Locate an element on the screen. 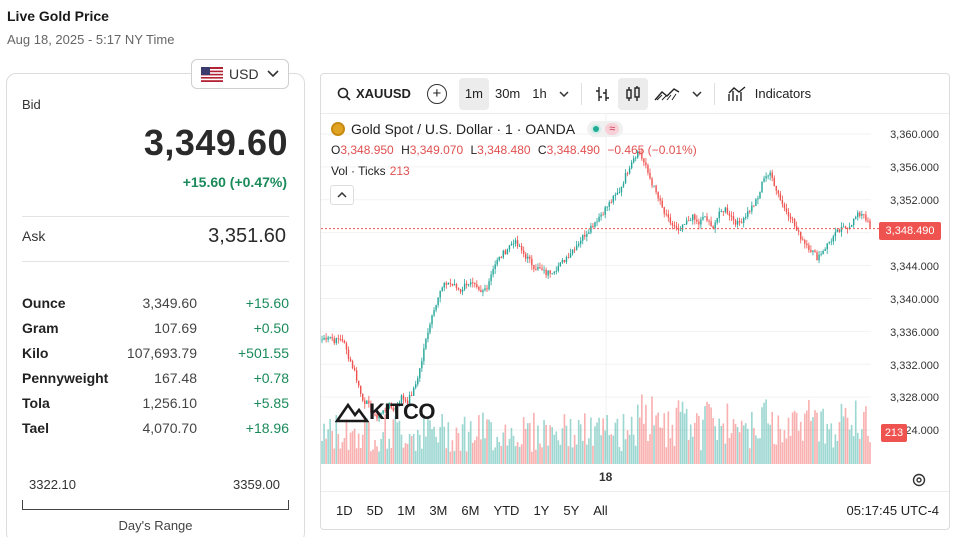 Image resolution: width=956 pixels, height=537 pixels. range-1y: 1Y is located at coordinates (541, 510).